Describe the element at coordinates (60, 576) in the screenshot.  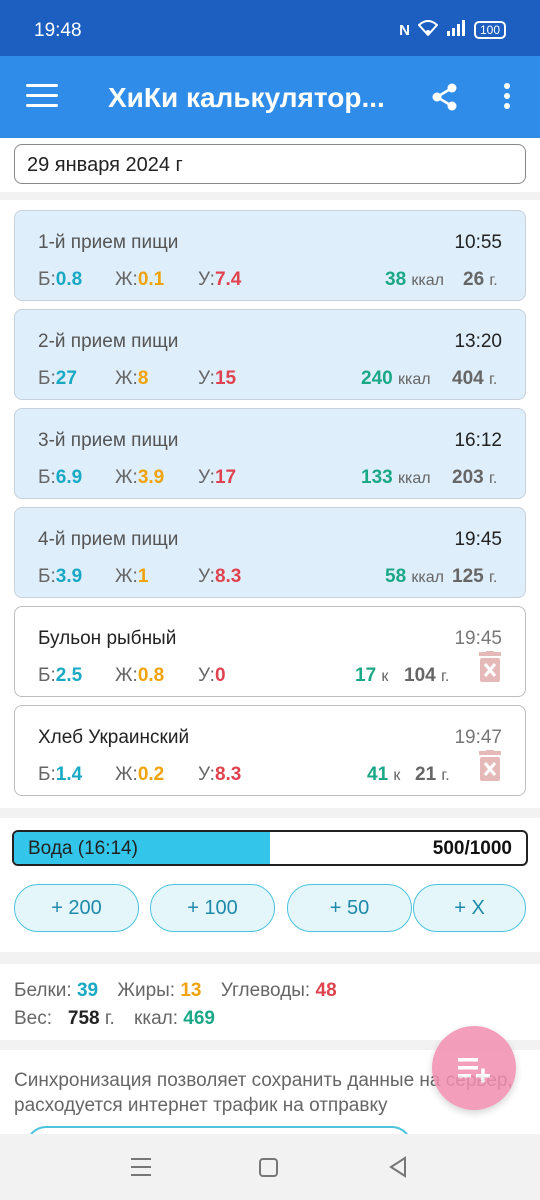
I see `protein-value: Б:3.9` at that location.